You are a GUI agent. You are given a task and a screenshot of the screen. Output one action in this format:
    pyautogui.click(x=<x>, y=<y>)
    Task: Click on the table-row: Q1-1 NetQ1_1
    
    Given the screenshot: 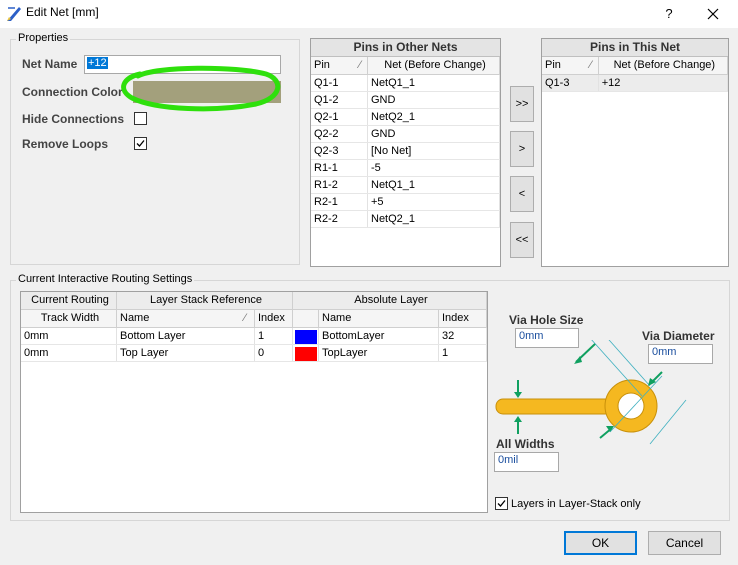 What is the action you would take?
    pyautogui.click(x=405, y=83)
    